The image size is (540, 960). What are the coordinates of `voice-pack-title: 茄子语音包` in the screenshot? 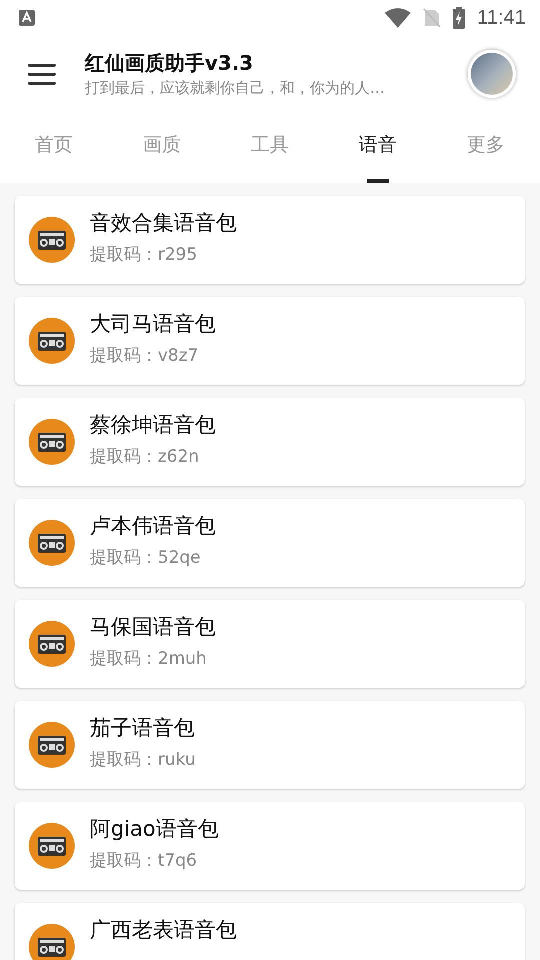 It's located at (143, 728).